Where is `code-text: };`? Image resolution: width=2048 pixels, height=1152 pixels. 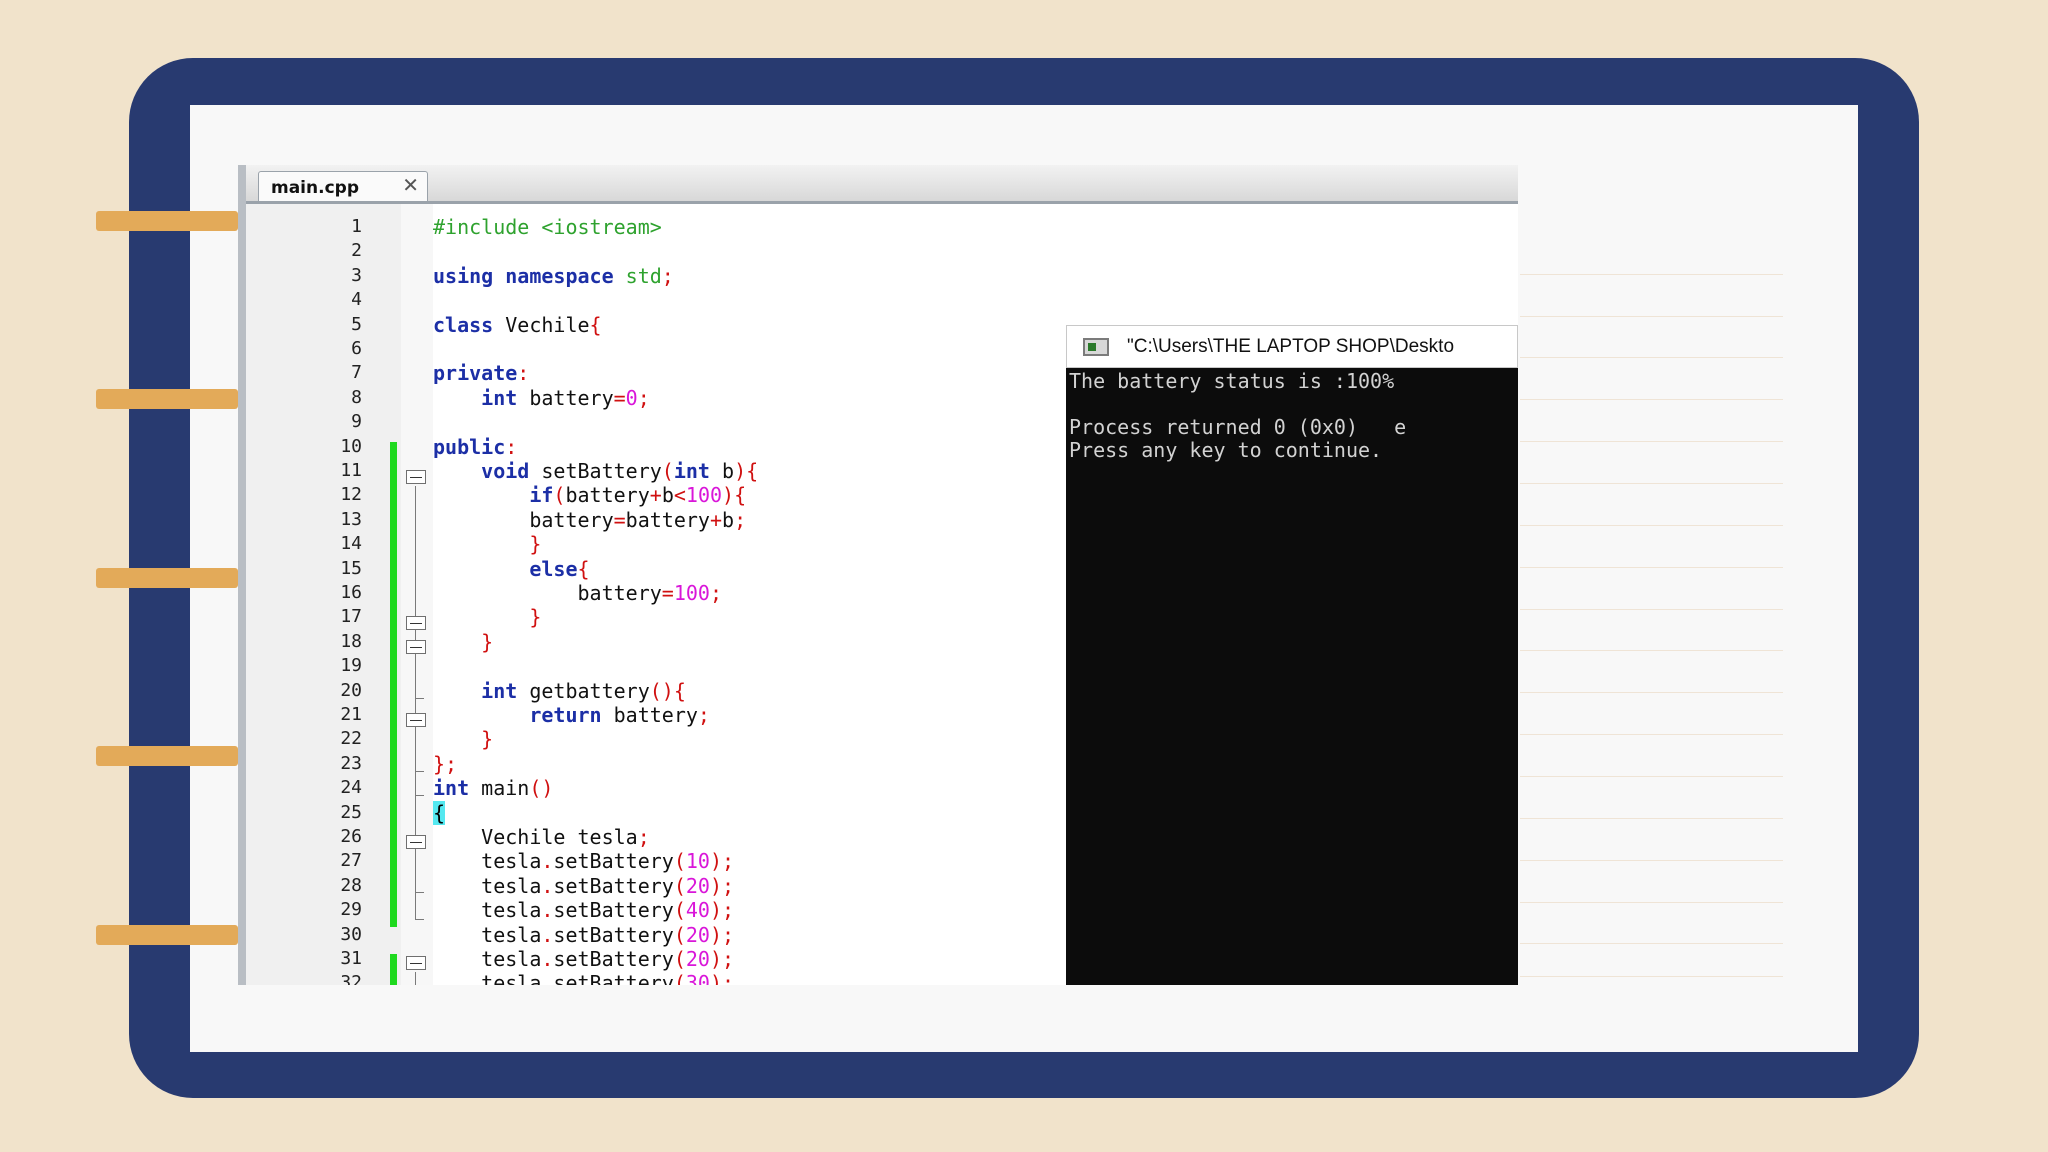 code-text: }; is located at coordinates (445, 764).